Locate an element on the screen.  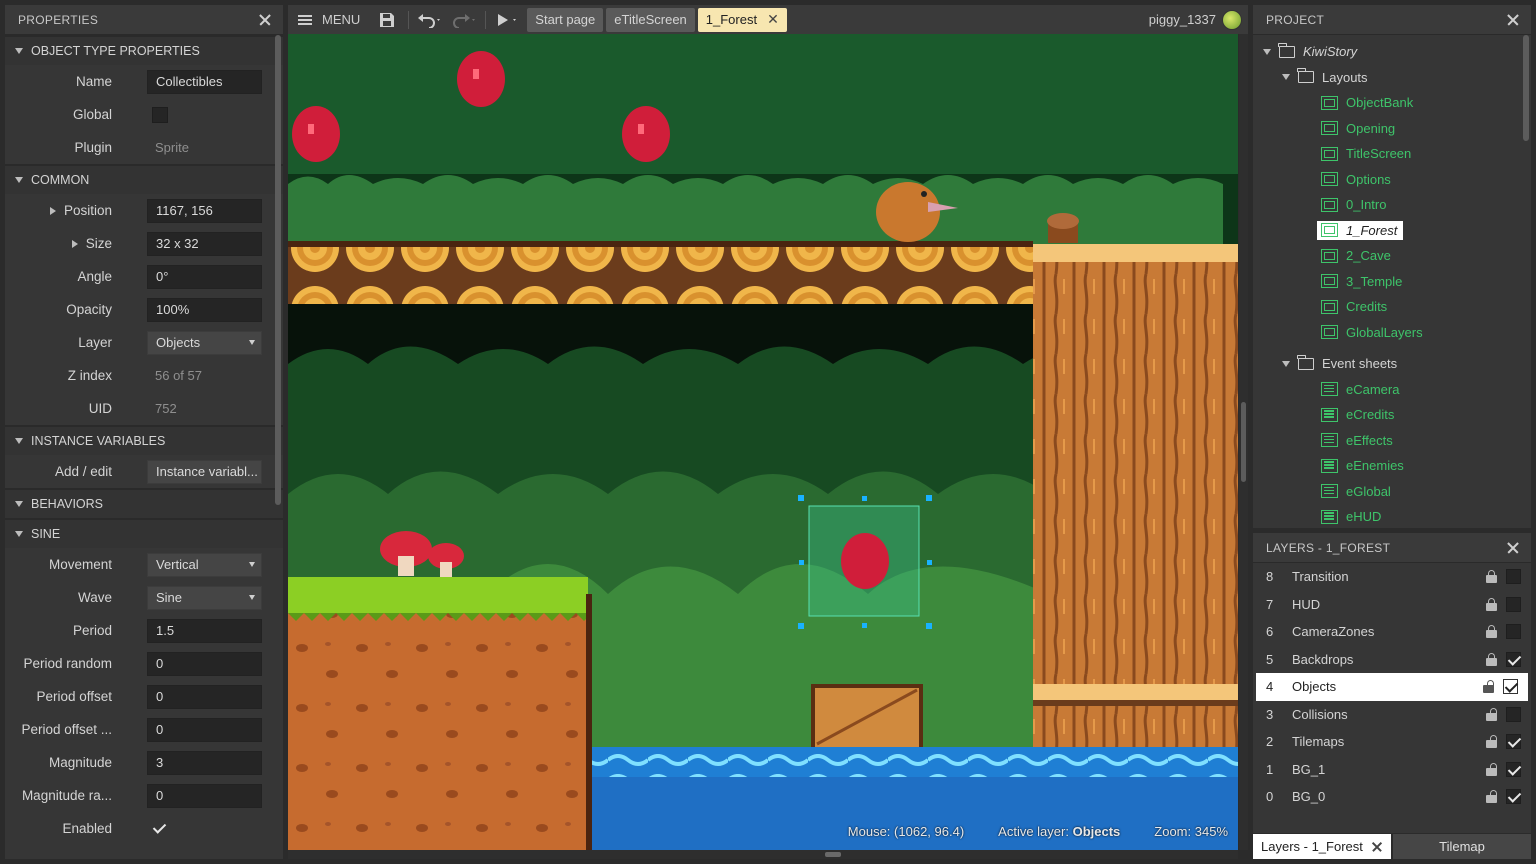
user-account: piggy_1337 is located at coordinates (1198, 19).